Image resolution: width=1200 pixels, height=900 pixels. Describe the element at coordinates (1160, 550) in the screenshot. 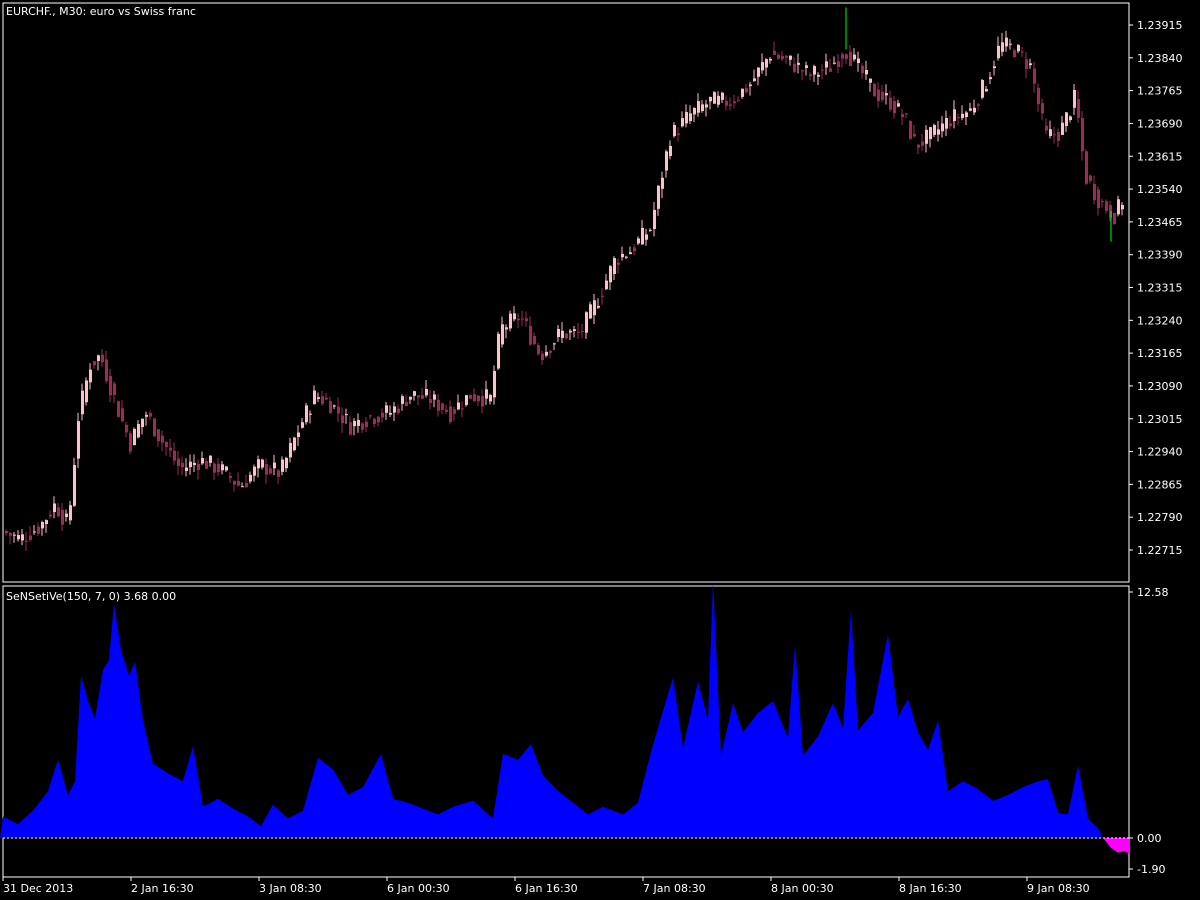

I see `price-tick-label: 1.22715` at that location.